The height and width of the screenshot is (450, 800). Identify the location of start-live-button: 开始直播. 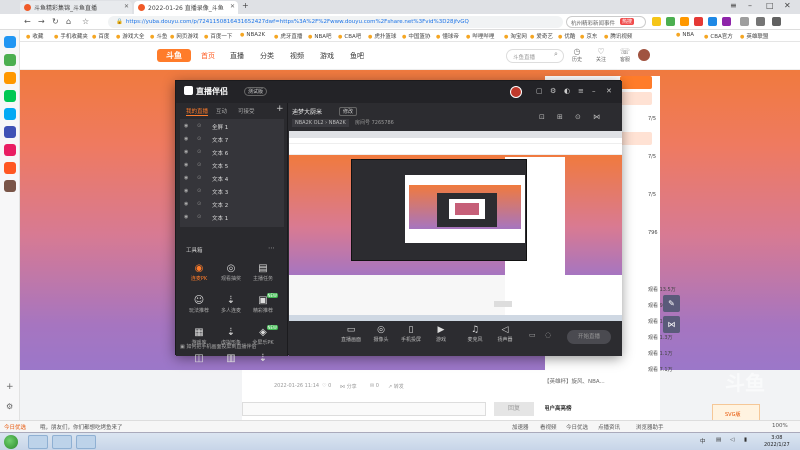
(589, 337).